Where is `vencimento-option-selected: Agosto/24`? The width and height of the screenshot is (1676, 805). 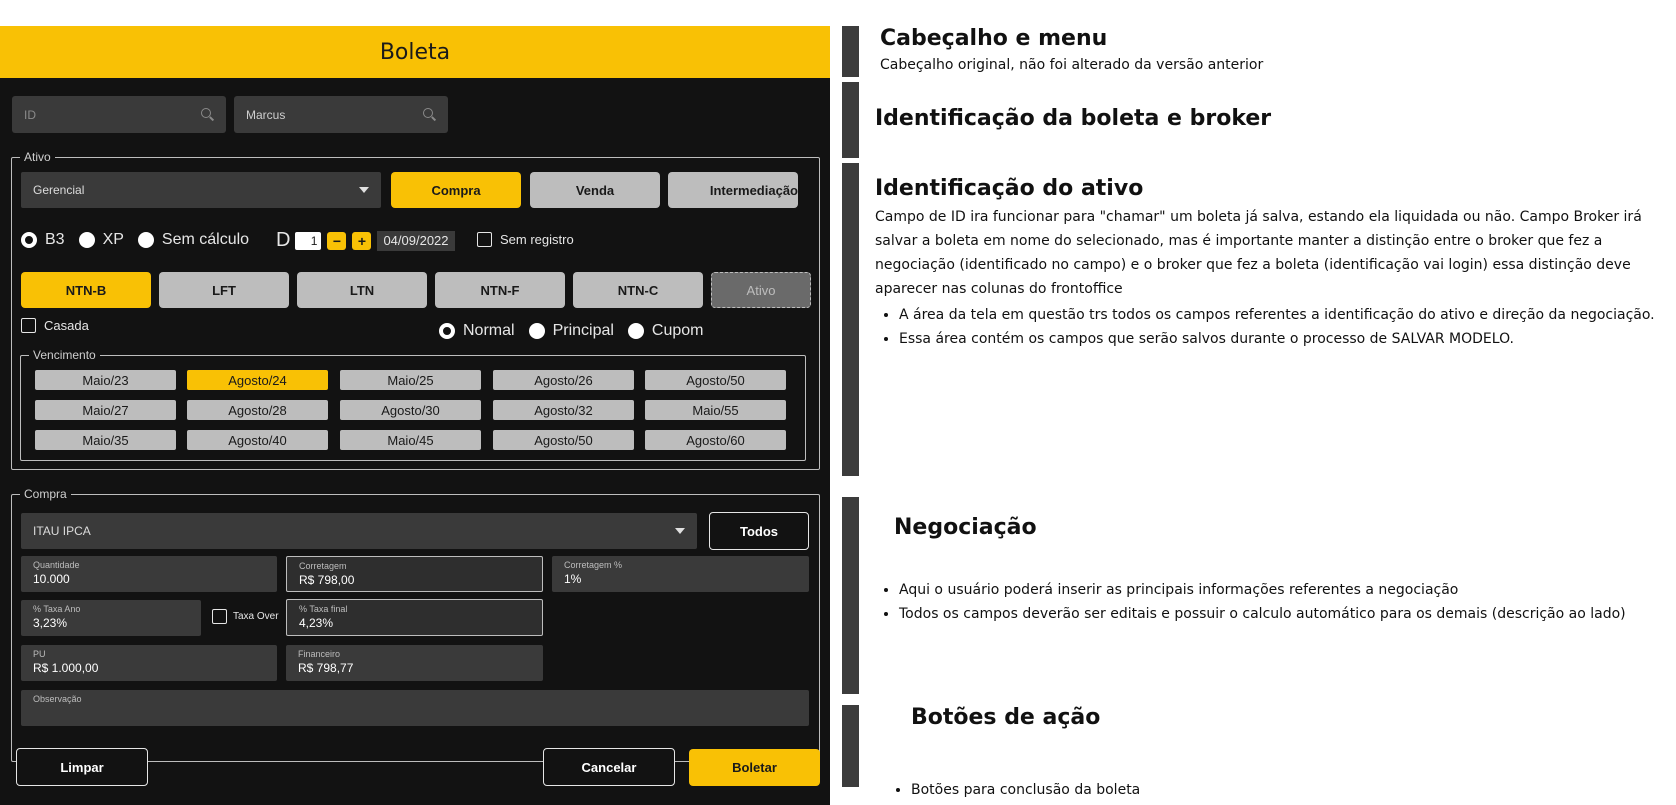 vencimento-option-selected: Agosto/24 is located at coordinates (257, 380).